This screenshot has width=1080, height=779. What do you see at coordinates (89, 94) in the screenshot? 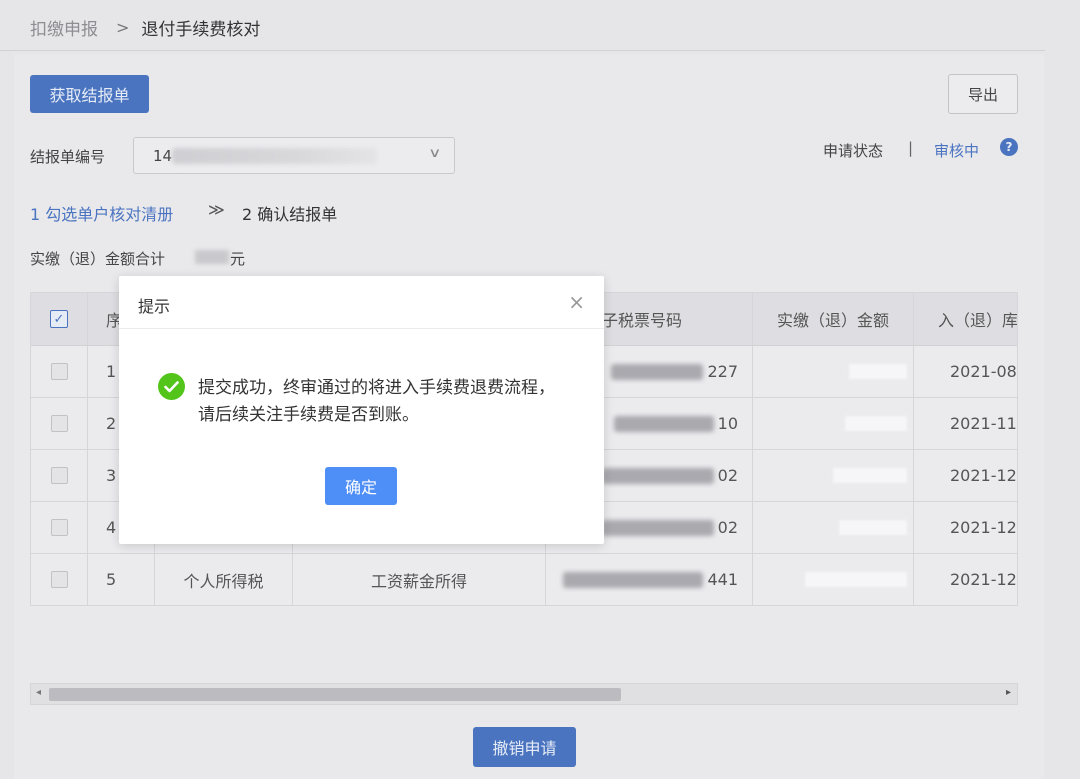
I see `fetch-report-button: 获取结报单` at bounding box center [89, 94].